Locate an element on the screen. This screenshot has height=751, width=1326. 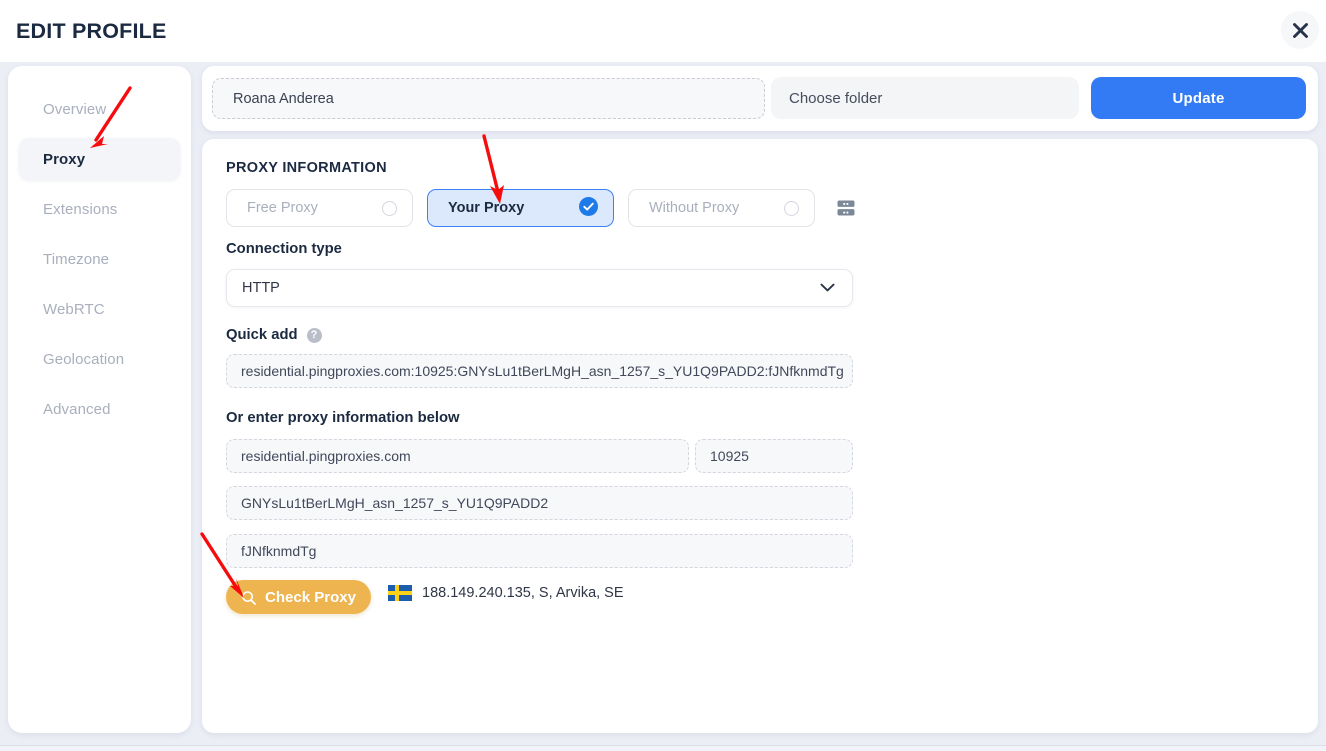
proxy-username-input: GNYsLu1tBerLMgH_asn_1257_s_YU1Q9PADD2 is located at coordinates (539, 503).